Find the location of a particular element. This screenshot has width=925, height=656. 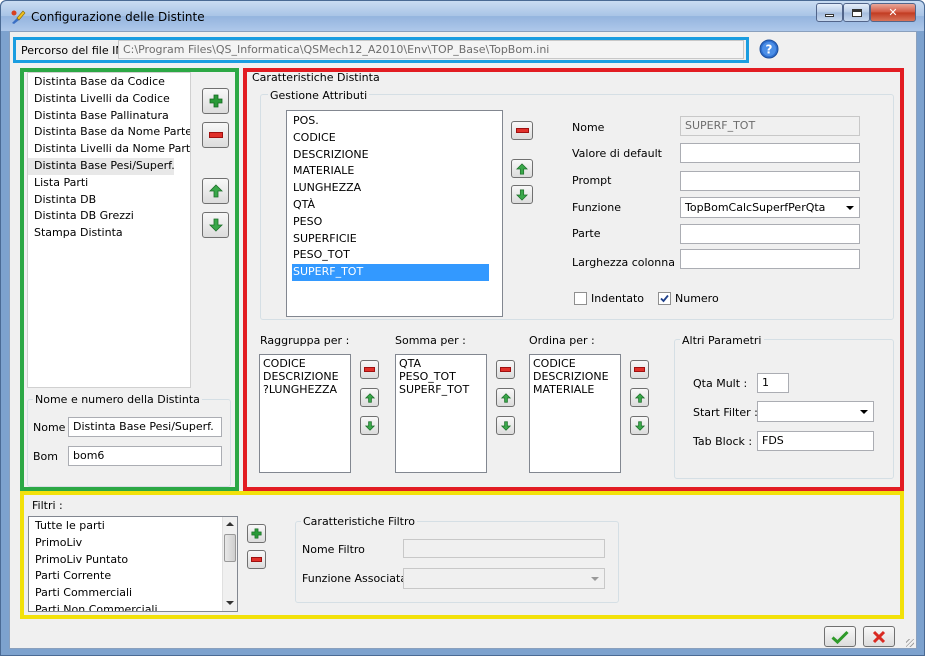

attribute-item: SUPERFICIE is located at coordinates (394, 239).